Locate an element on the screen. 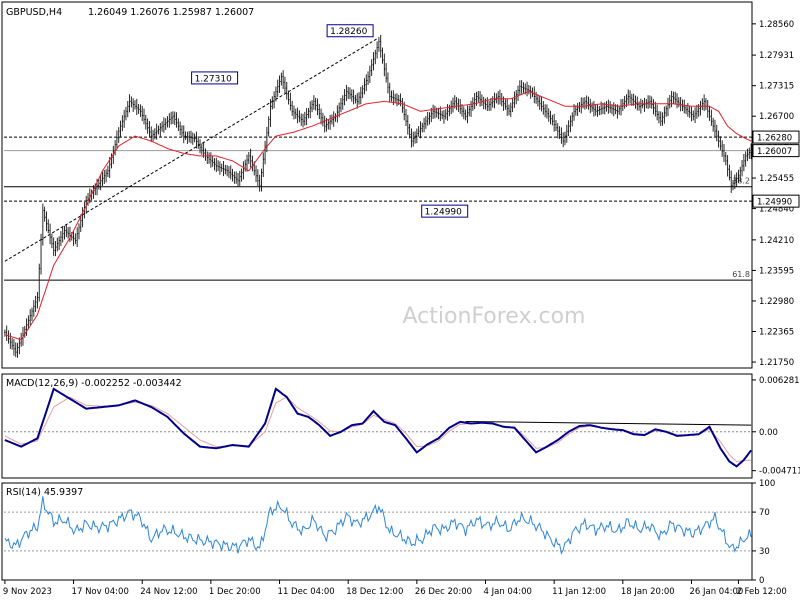 The height and width of the screenshot is (600, 800). rsi-tick-label: 100 is located at coordinates (767, 484).